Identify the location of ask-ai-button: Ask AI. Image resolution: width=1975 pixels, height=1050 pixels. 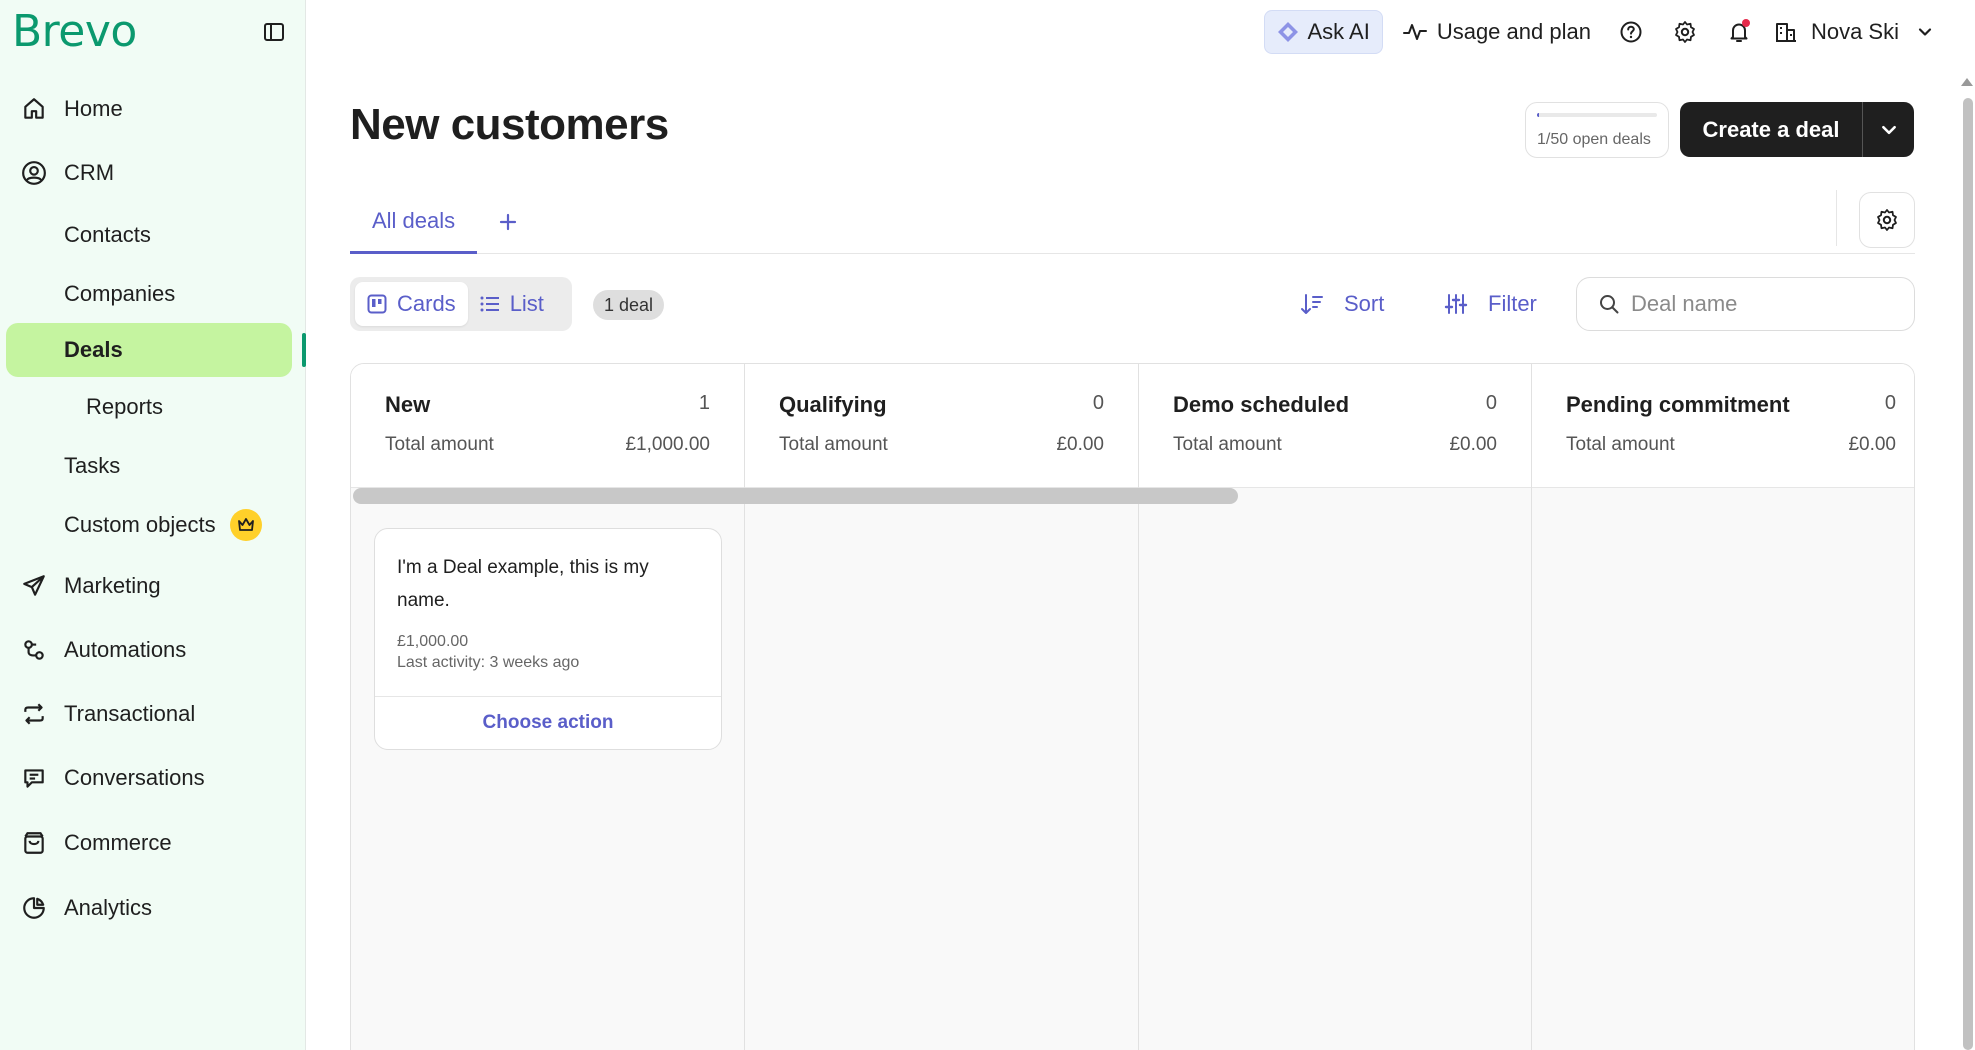
(1323, 32).